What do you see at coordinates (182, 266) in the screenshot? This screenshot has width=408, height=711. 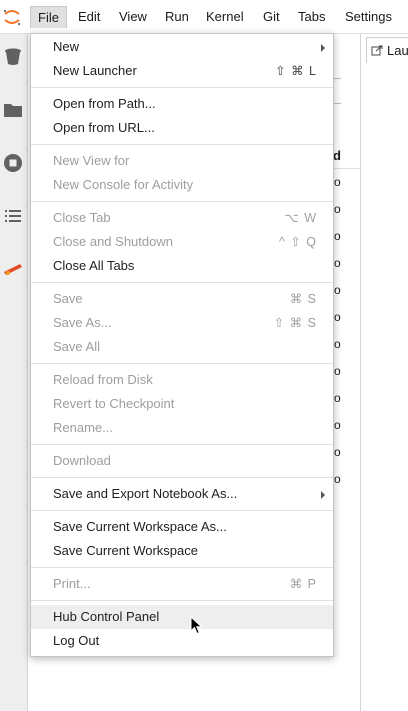 I see `menu-item-close-all-tabs: Close All Tabs` at bounding box center [182, 266].